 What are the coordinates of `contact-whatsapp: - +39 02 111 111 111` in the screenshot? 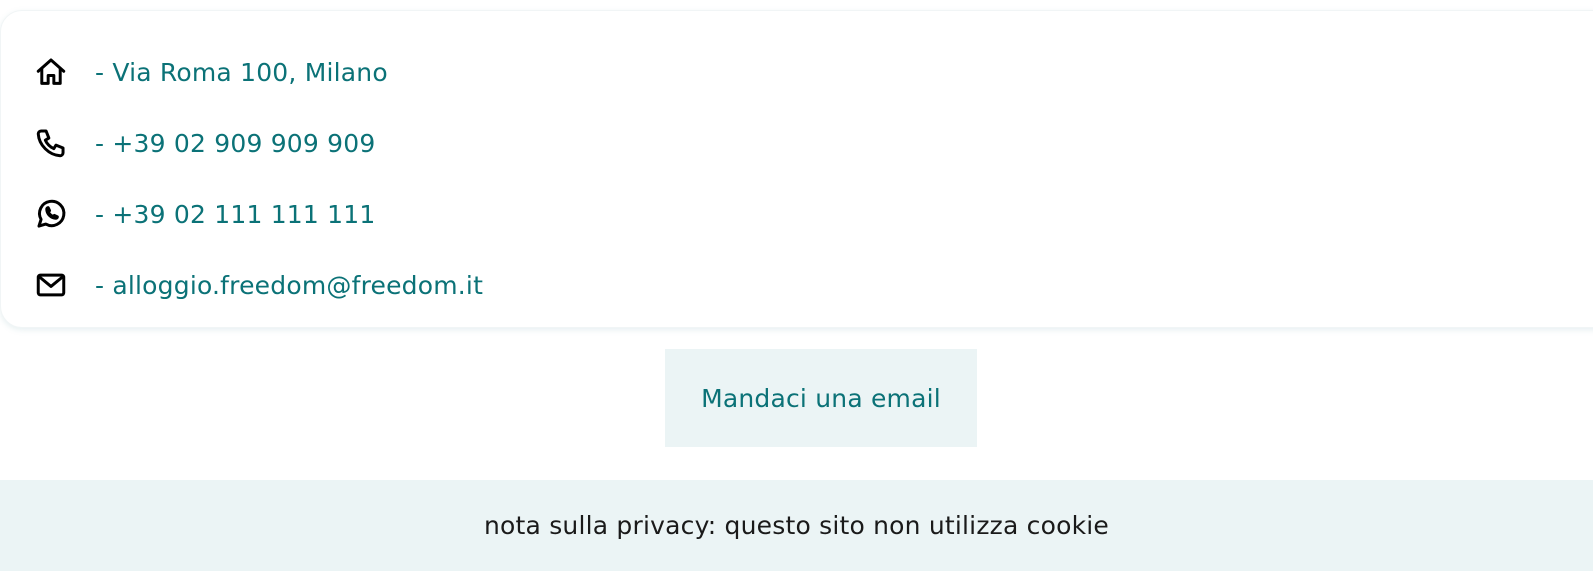 It's located at (204, 214).